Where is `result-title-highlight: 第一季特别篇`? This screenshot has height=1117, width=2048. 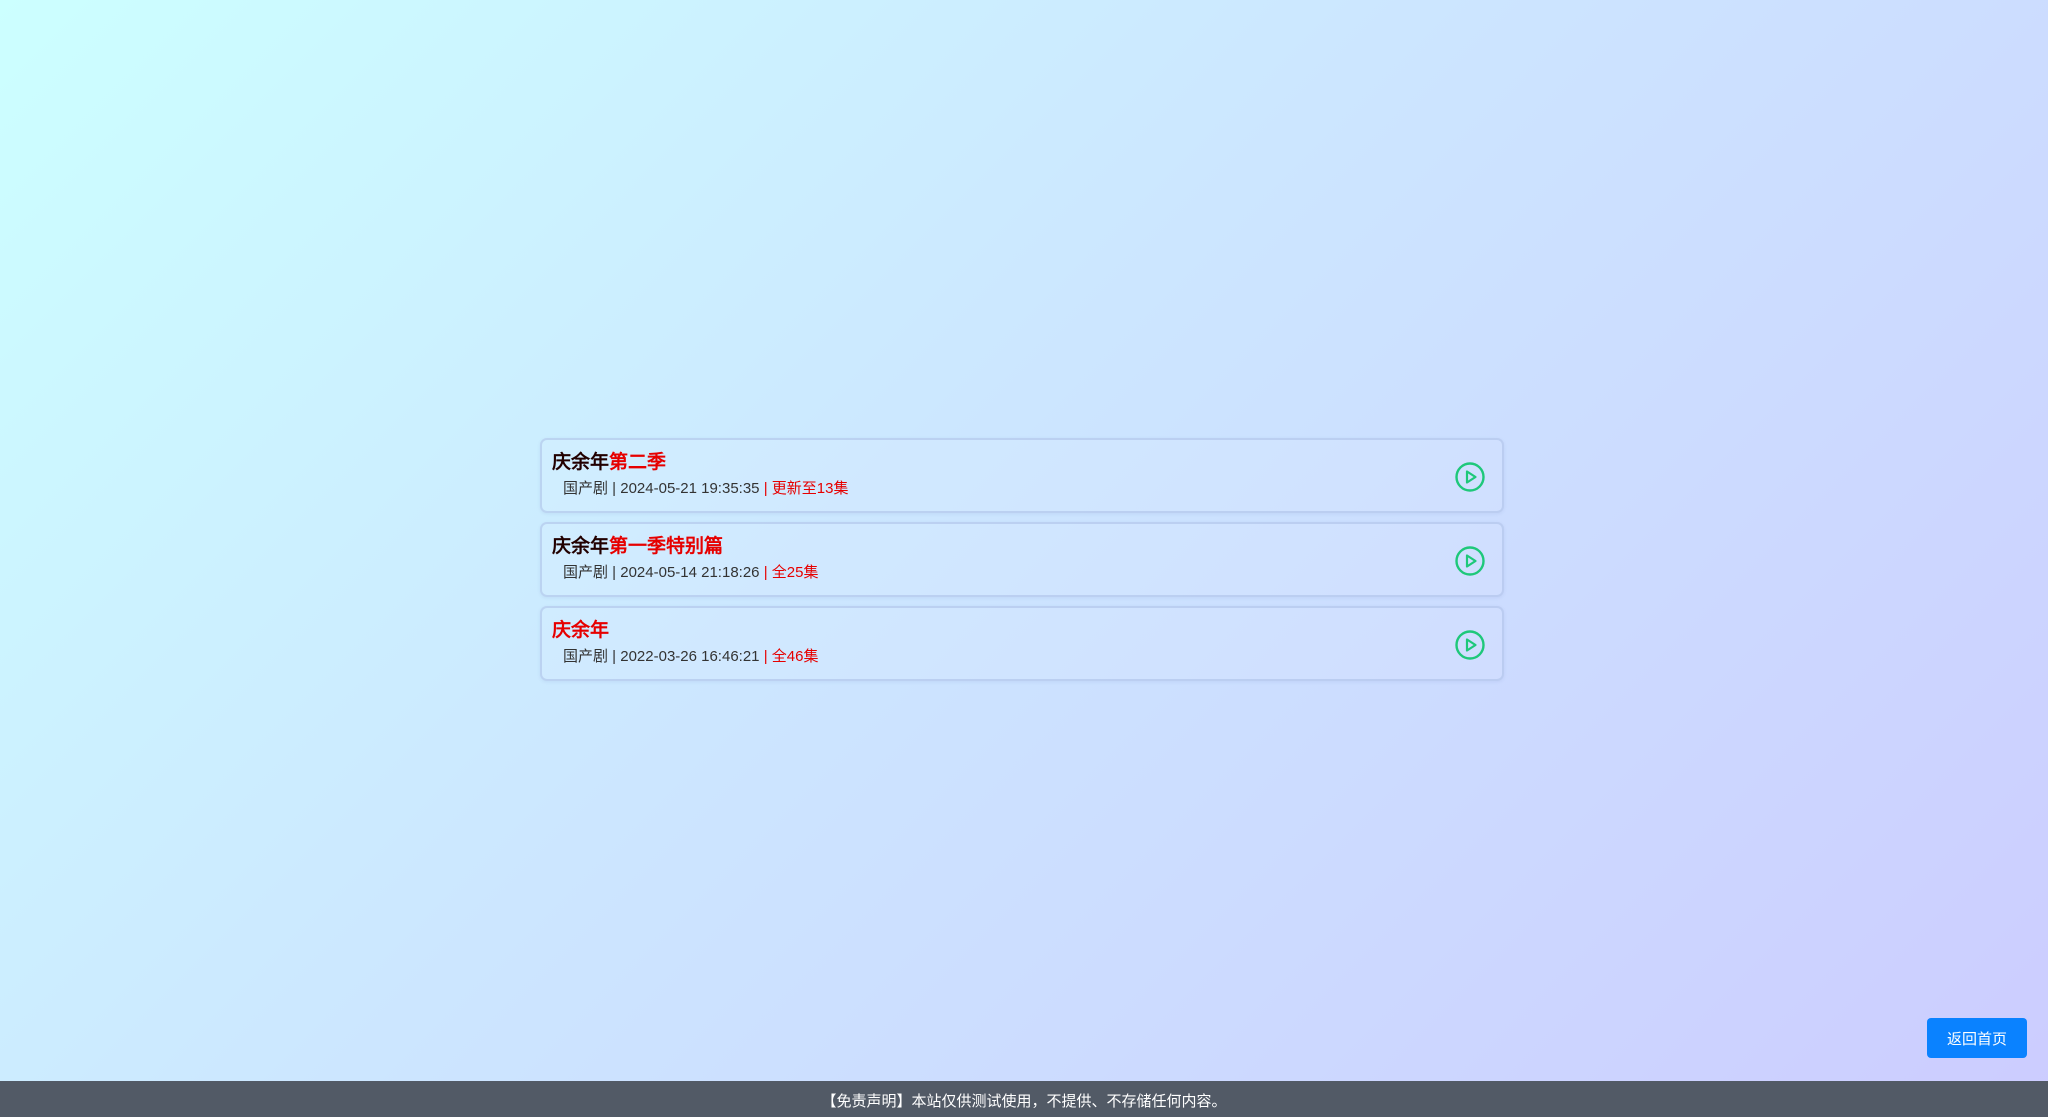 result-title-highlight: 第一季特别篇 is located at coordinates (666, 546).